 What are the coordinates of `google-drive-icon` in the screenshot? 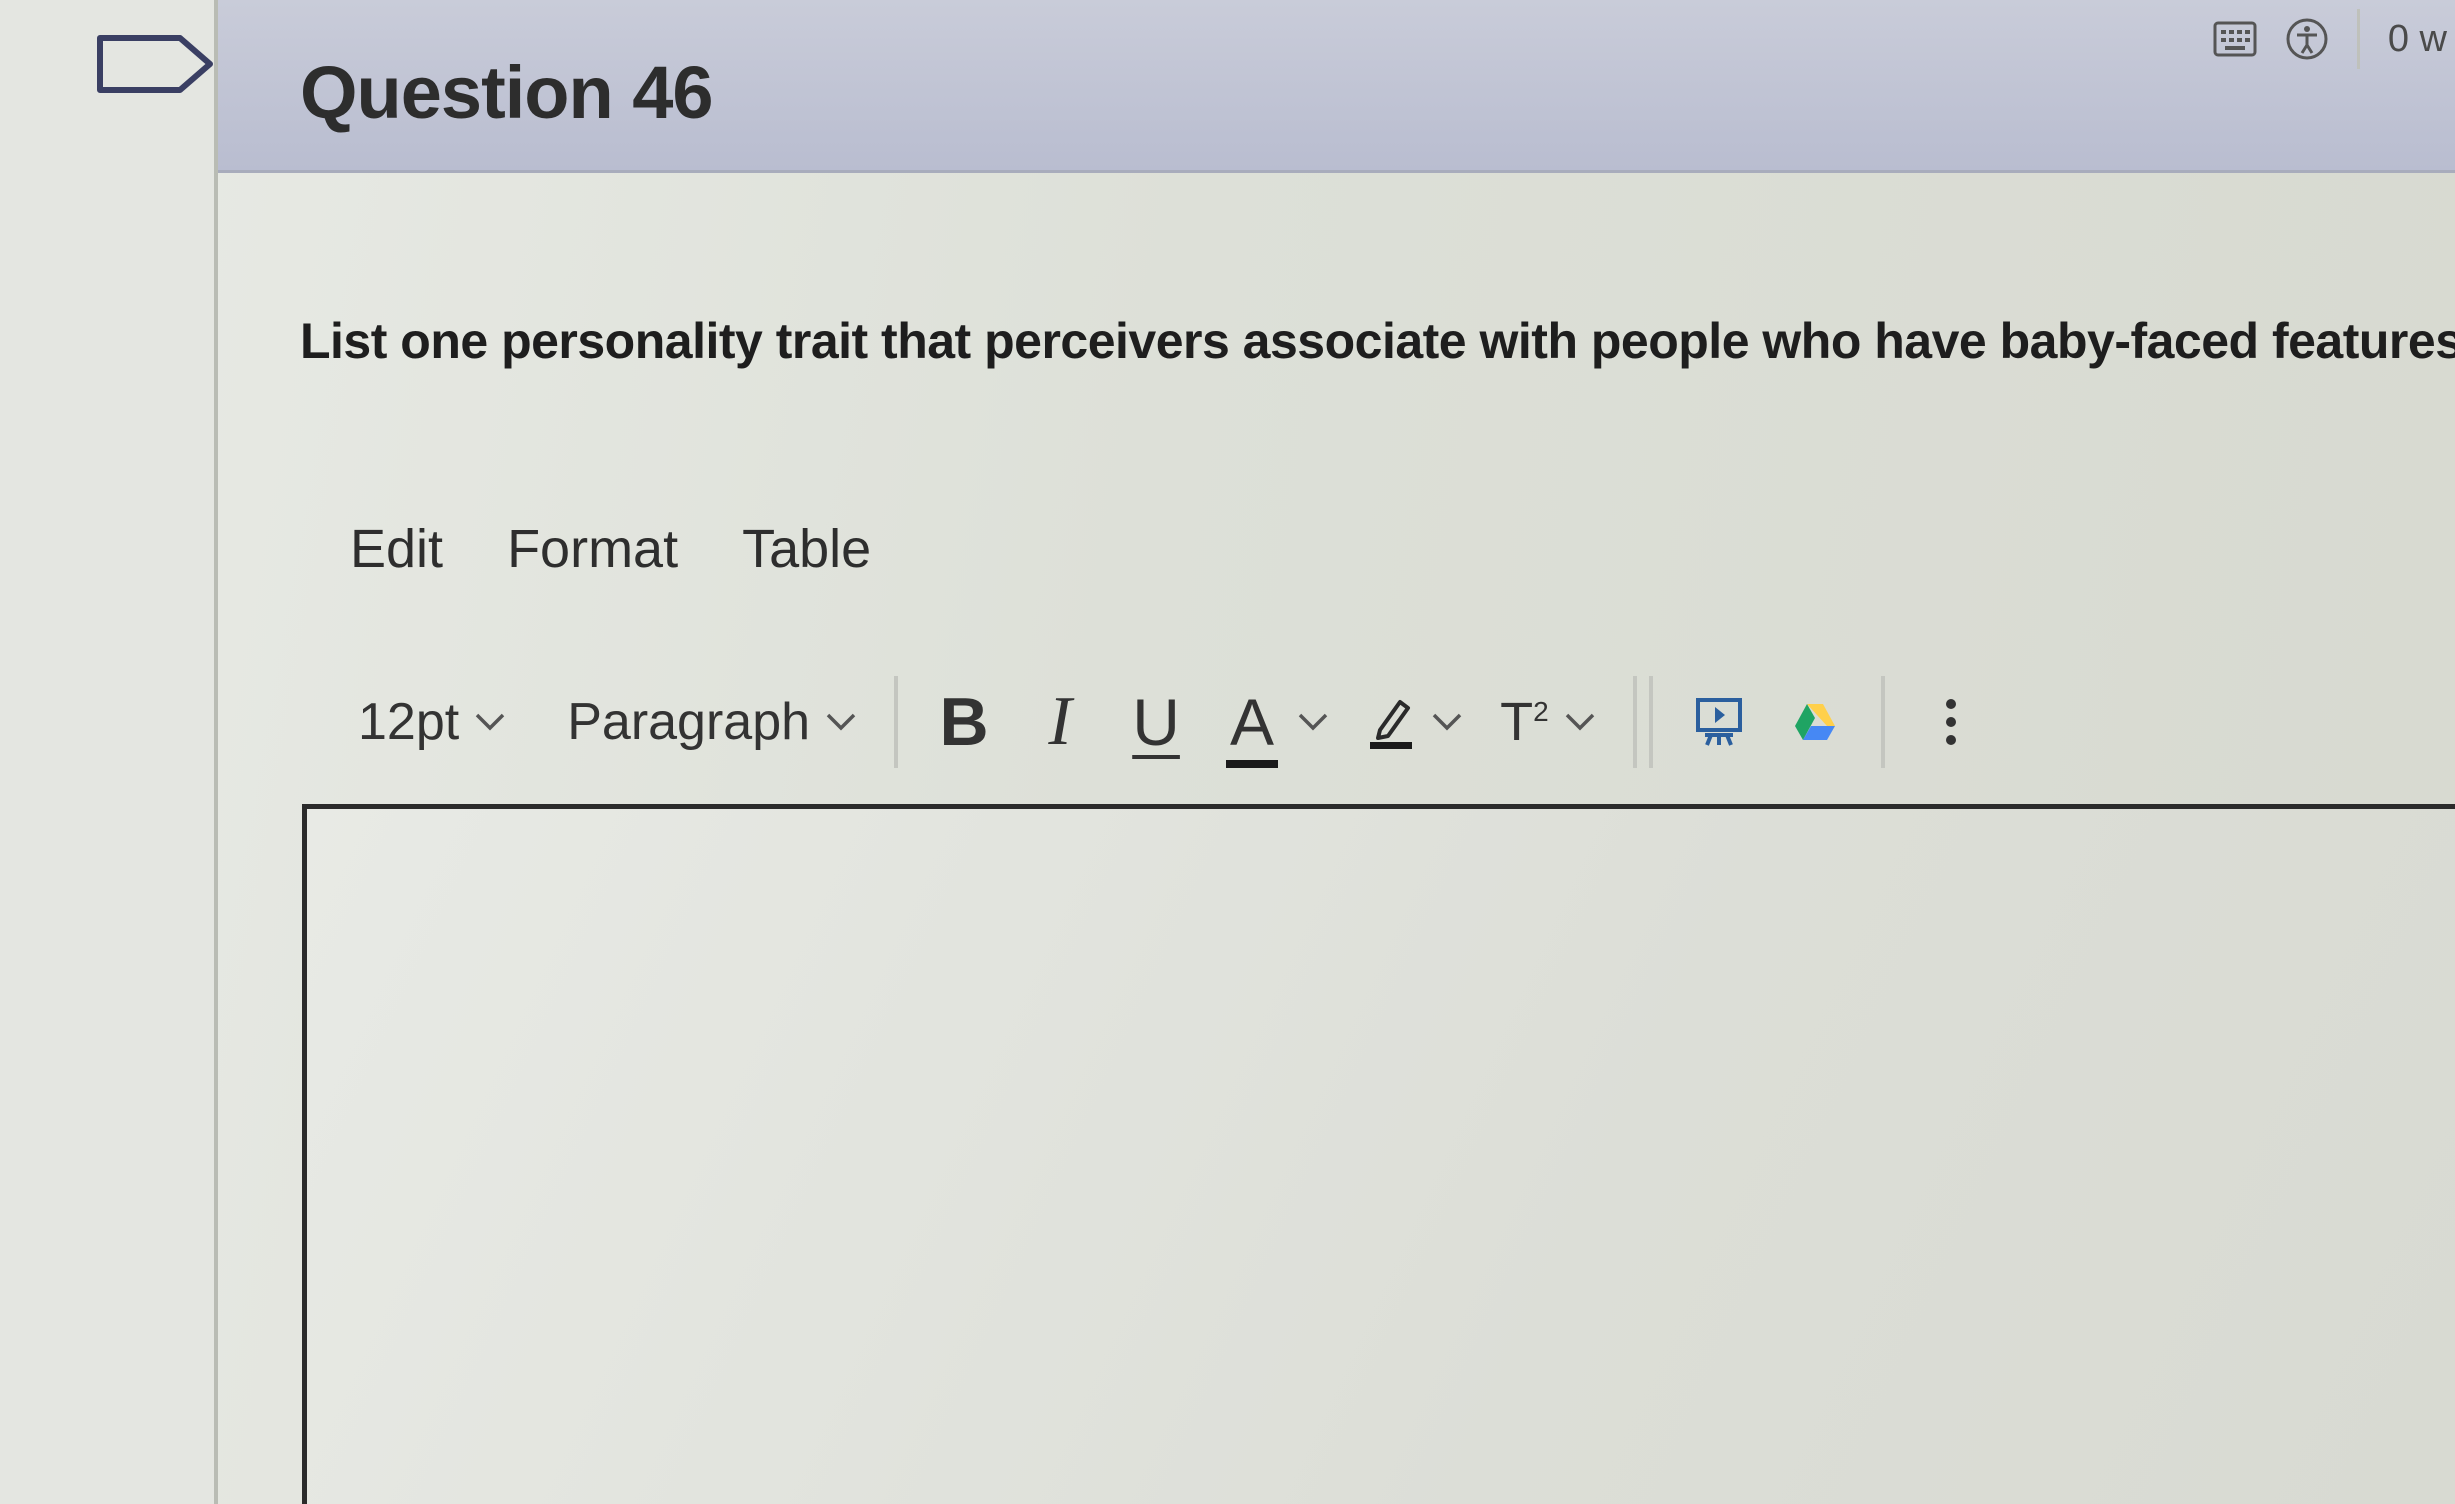 It's located at (1814, 722).